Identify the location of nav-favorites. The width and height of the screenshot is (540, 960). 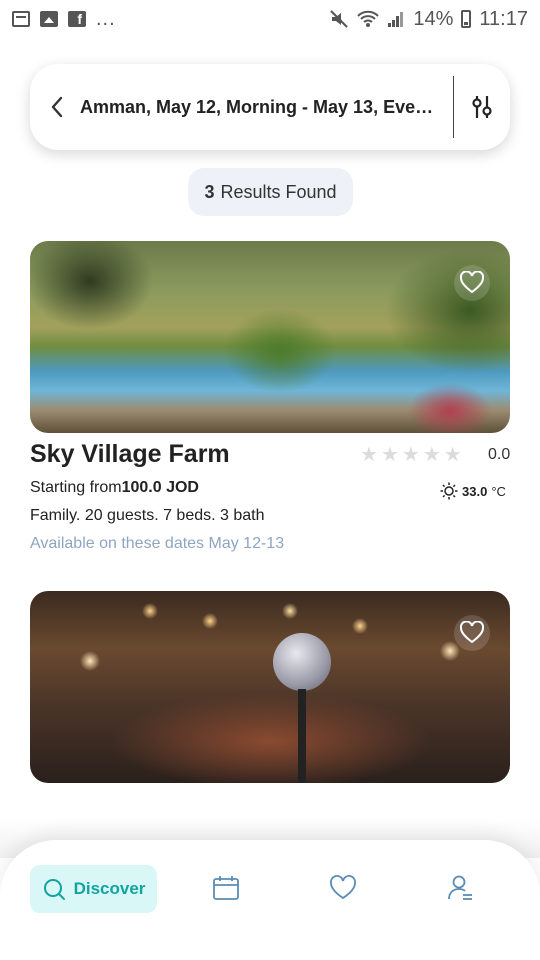
(343, 888).